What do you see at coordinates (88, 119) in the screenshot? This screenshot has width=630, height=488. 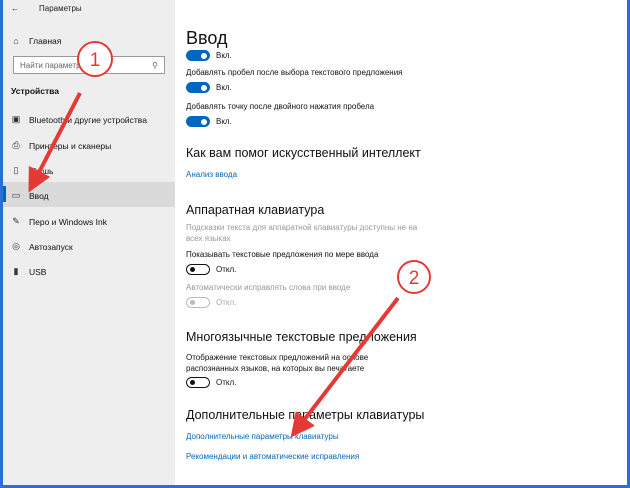 I see `item-label: Bluetooth и другие устройства` at bounding box center [88, 119].